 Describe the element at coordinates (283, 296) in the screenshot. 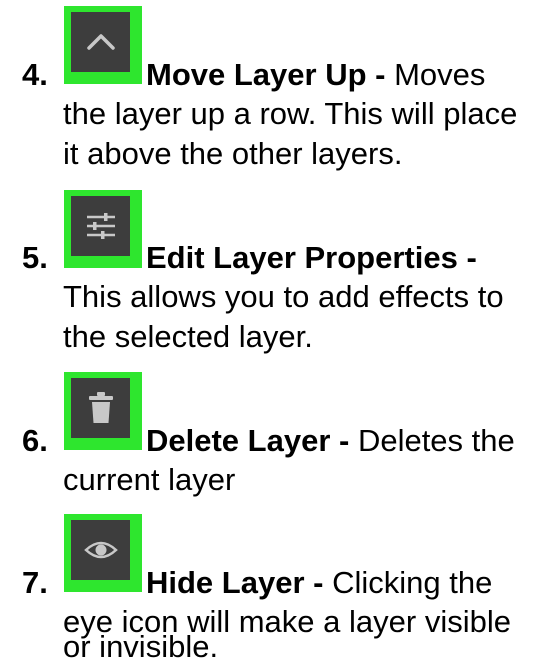

I see `step-text-line: This allows you to add effects to` at that location.